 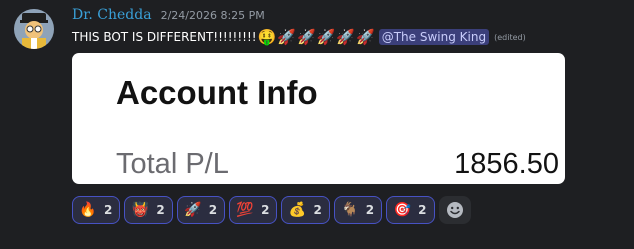 What do you see at coordinates (164, 37) in the screenshot?
I see `message-text: THIS BOT IS DIFFERENT!!!!!!!!!` at bounding box center [164, 37].